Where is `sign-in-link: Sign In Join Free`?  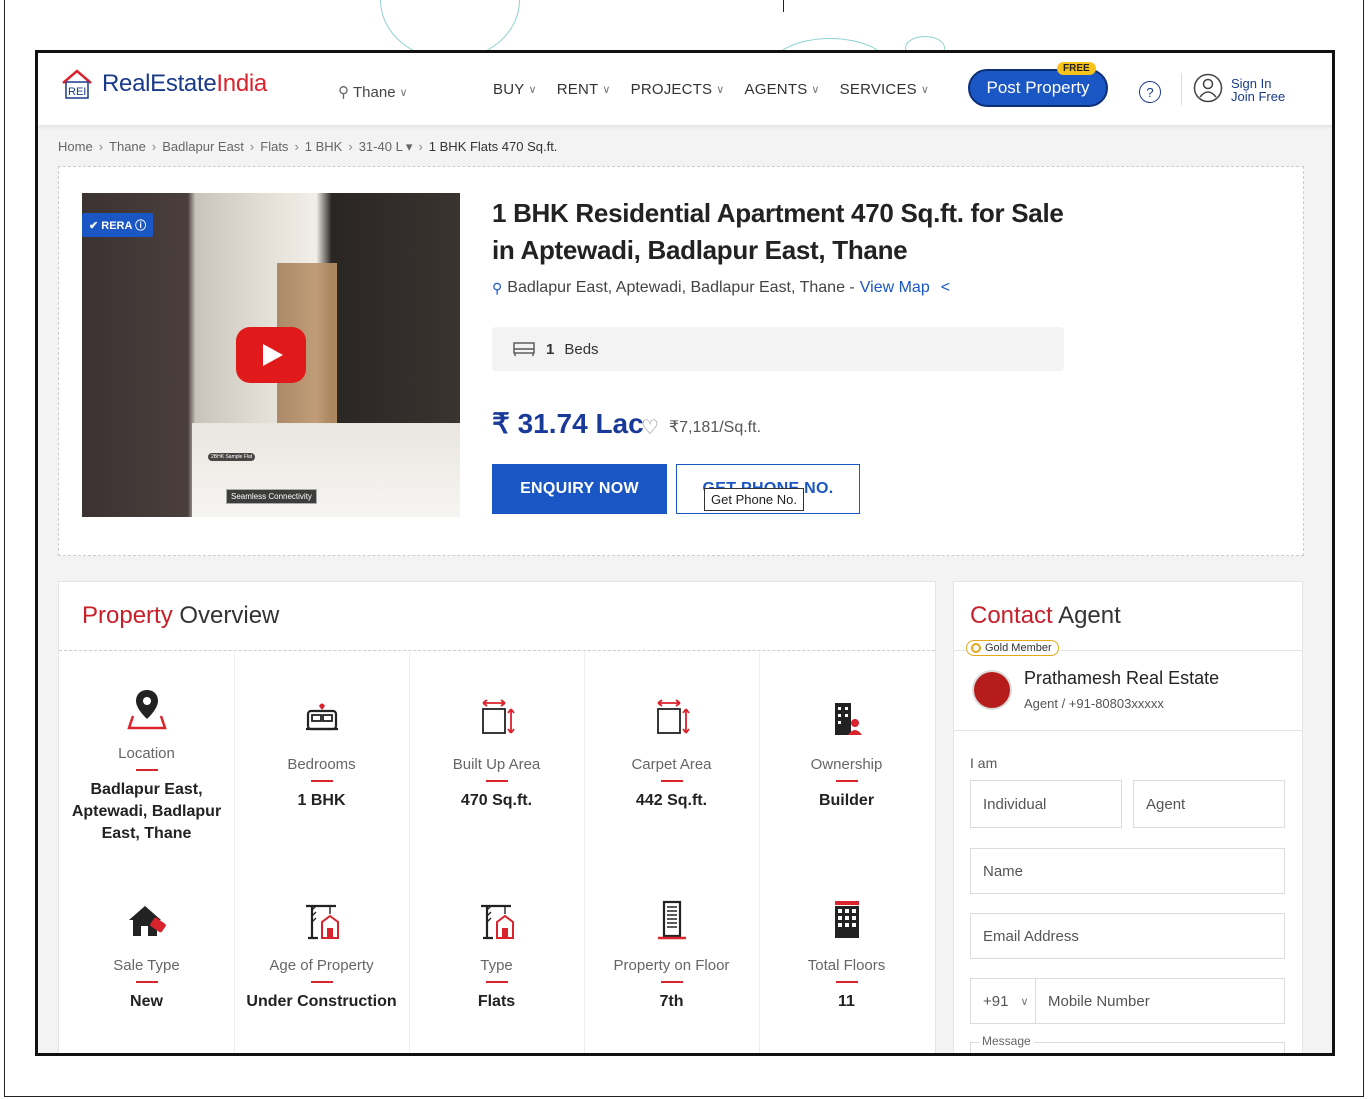
sign-in-link: Sign In Join Free is located at coordinates (1258, 90).